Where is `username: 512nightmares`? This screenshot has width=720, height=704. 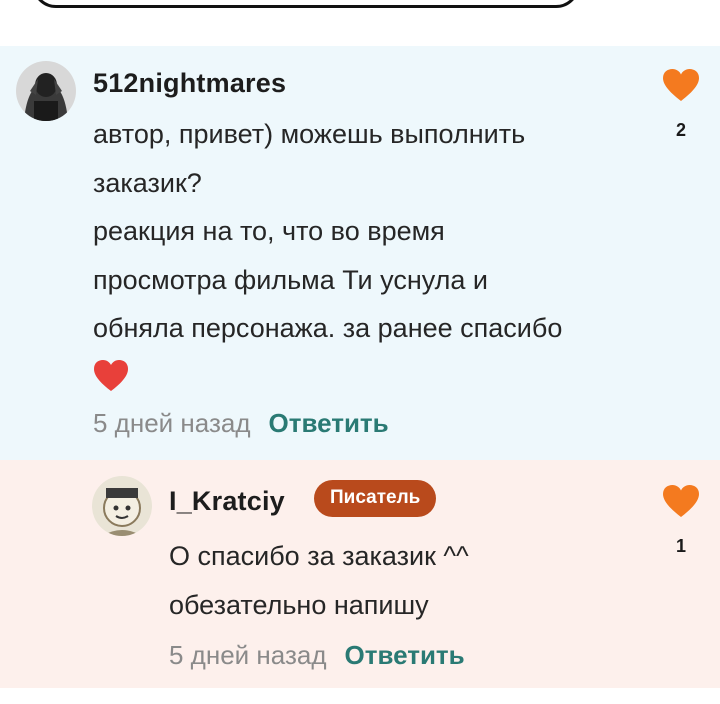
username: 512nightmares is located at coordinates (189, 83).